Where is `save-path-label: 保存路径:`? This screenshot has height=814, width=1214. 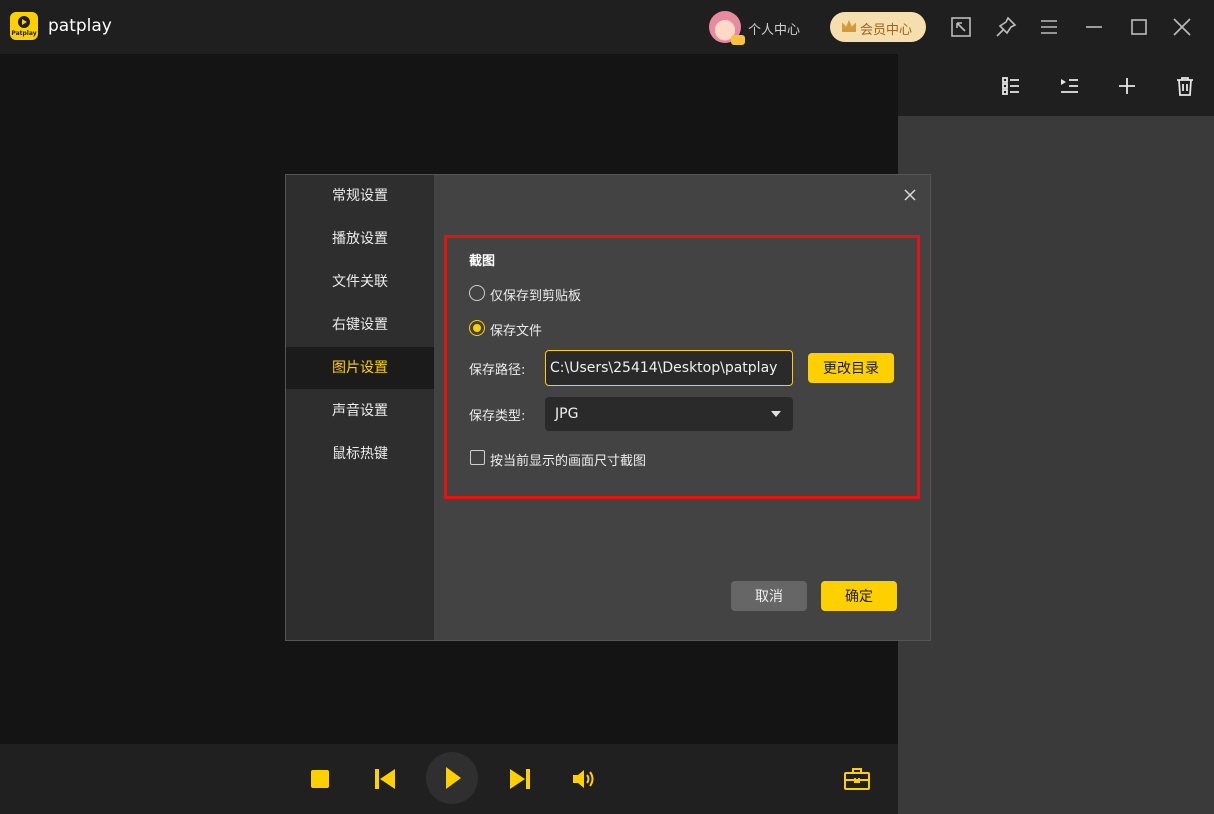 save-path-label: 保存路径: is located at coordinates (497, 370).